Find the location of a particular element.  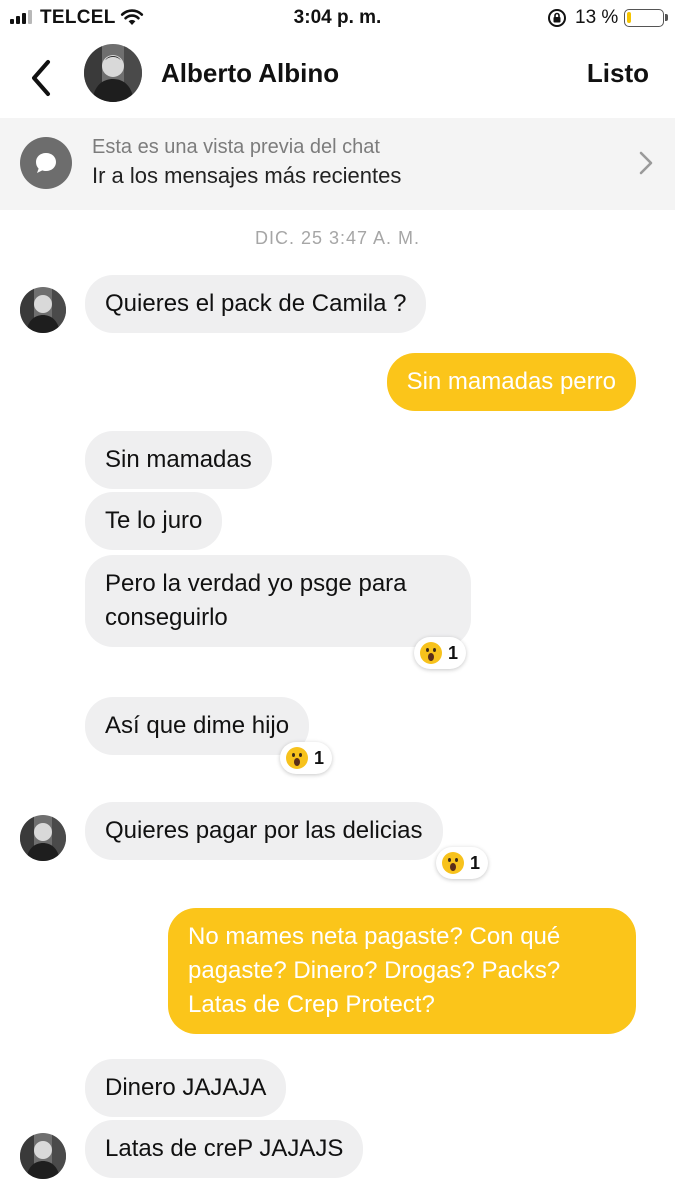

message-text: Dinero JAJAJA is located at coordinates (186, 1087).